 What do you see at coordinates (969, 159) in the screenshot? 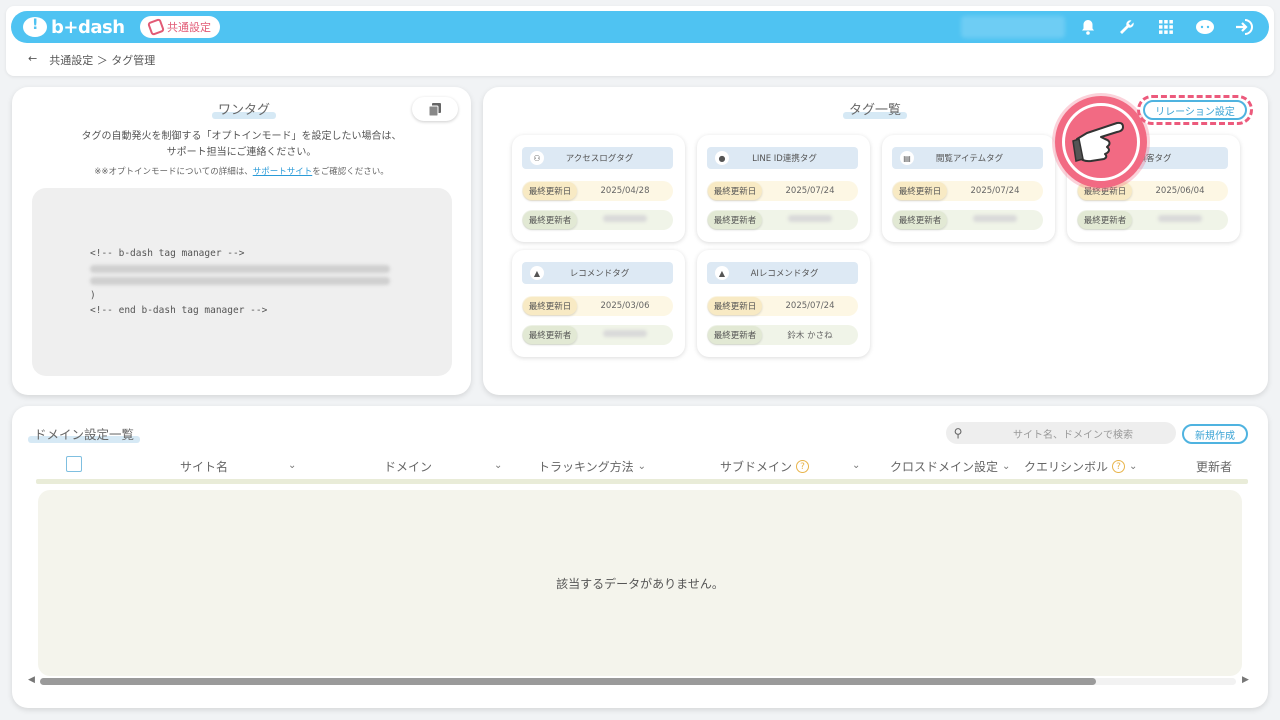
I see `tag-name: 閲覧アイテムタグ` at bounding box center [969, 159].